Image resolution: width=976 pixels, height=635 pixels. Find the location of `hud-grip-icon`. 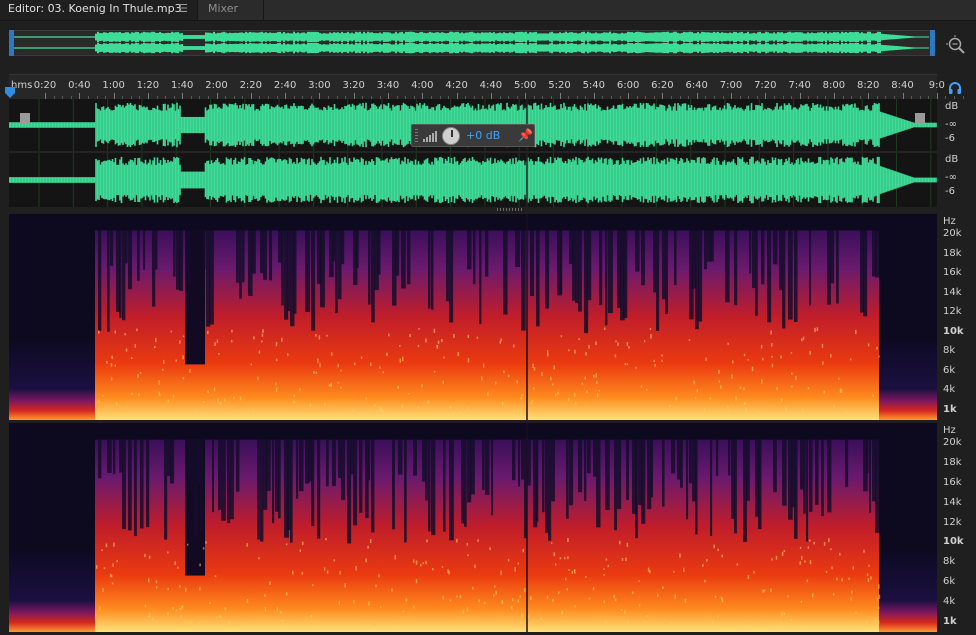

hud-grip-icon is located at coordinates (416, 136).